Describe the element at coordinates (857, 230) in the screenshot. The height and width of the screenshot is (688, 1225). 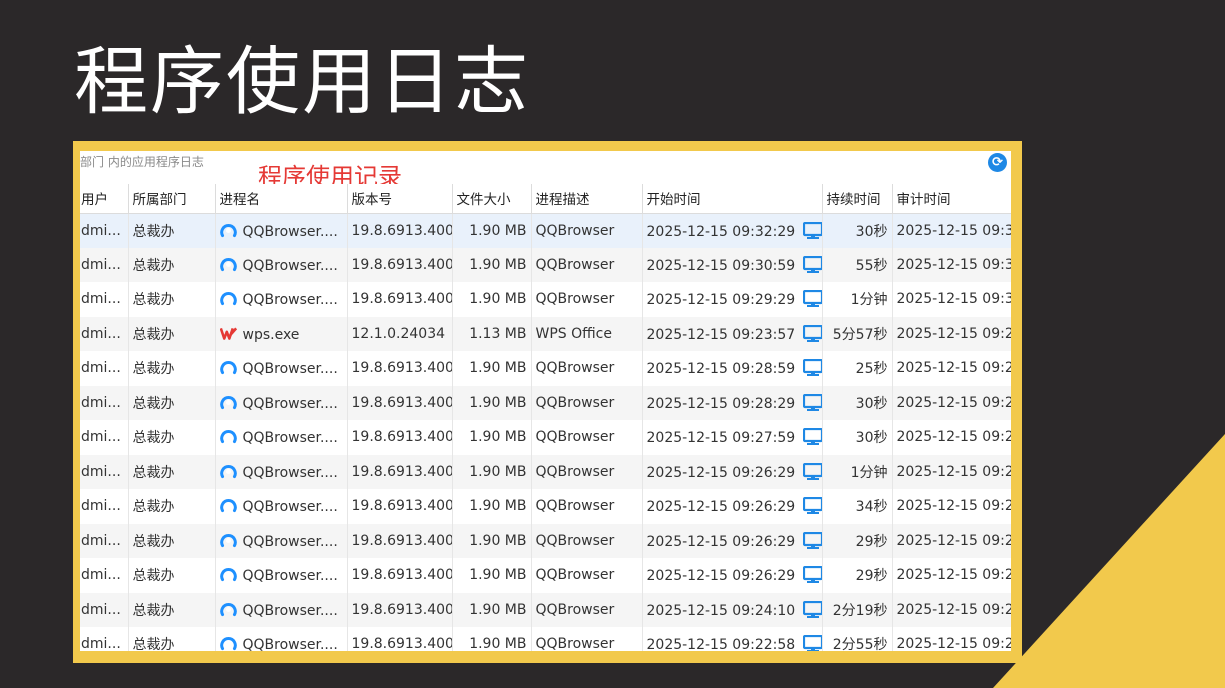
I see `cell-duration: 30秒` at that location.